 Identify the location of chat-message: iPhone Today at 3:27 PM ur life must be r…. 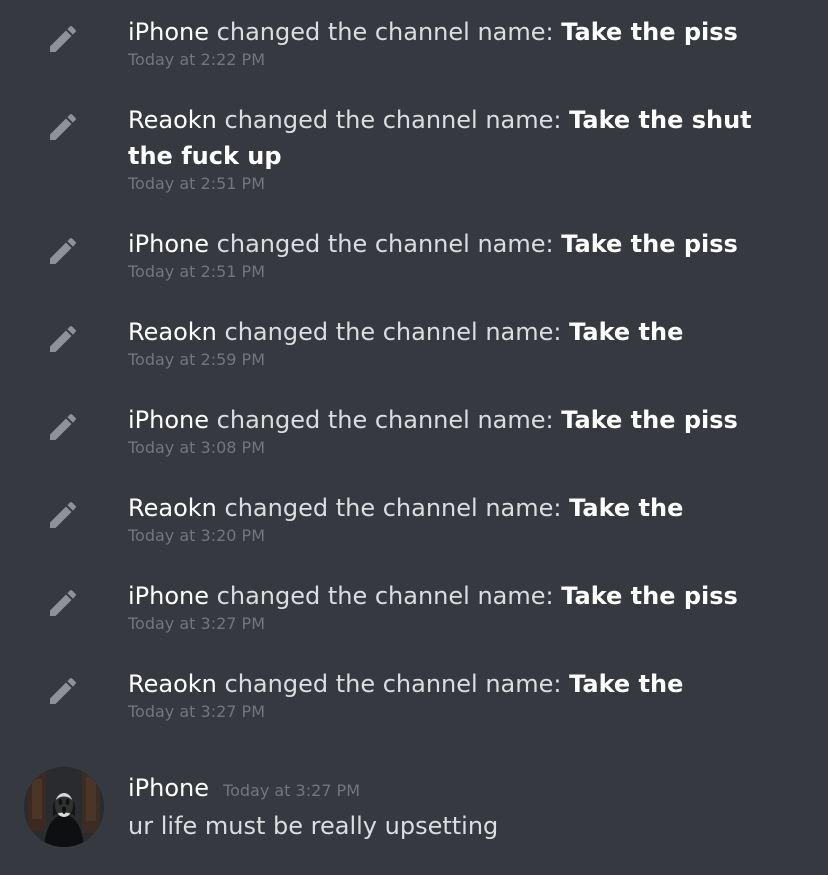
(414, 807).